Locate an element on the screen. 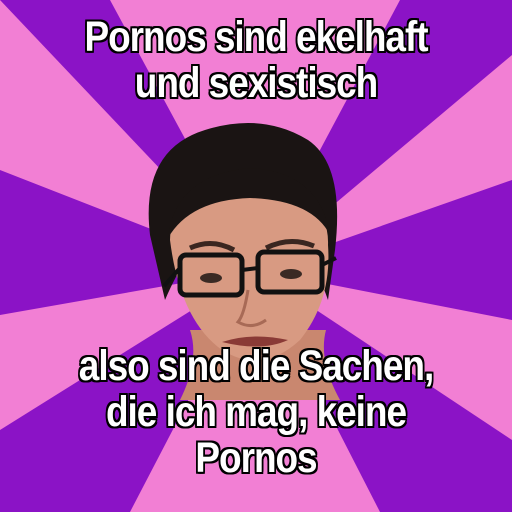  bottom-caption-line: Pornos is located at coordinates (256, 458).